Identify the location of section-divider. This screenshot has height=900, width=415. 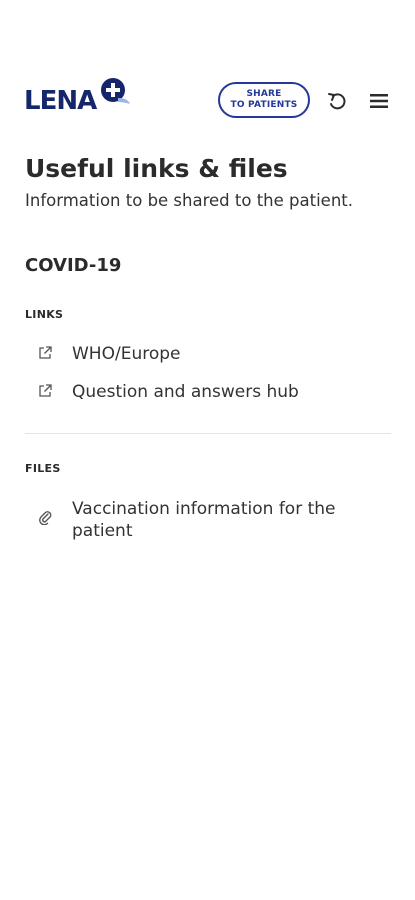
(208, 433).